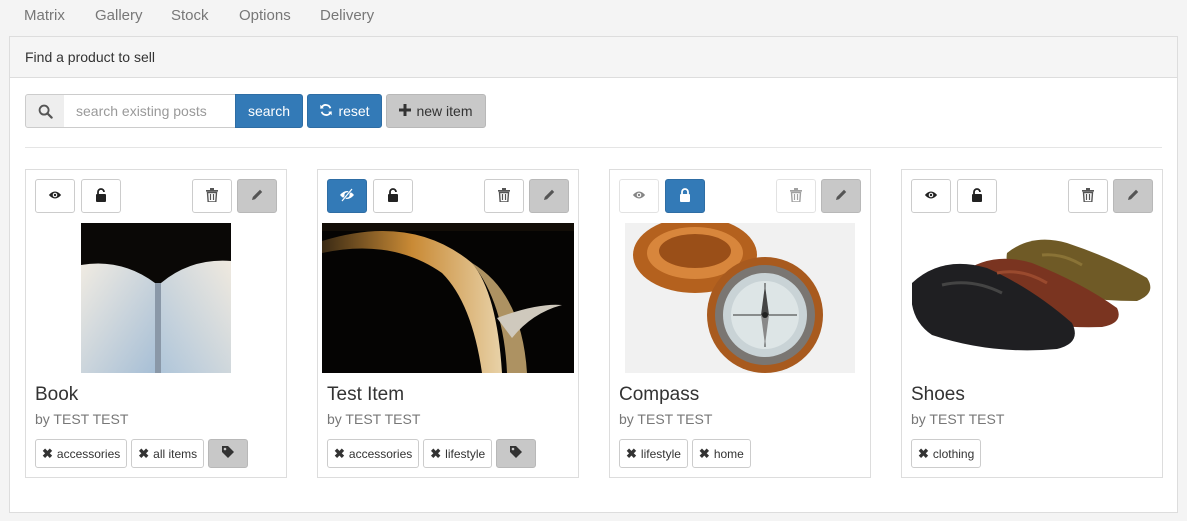 The image size is (1187, 521). What do you see at coordinates (444, 111) in the screenshot?
I see `new-item-button-label: new item` at bounding box center [444, 111].